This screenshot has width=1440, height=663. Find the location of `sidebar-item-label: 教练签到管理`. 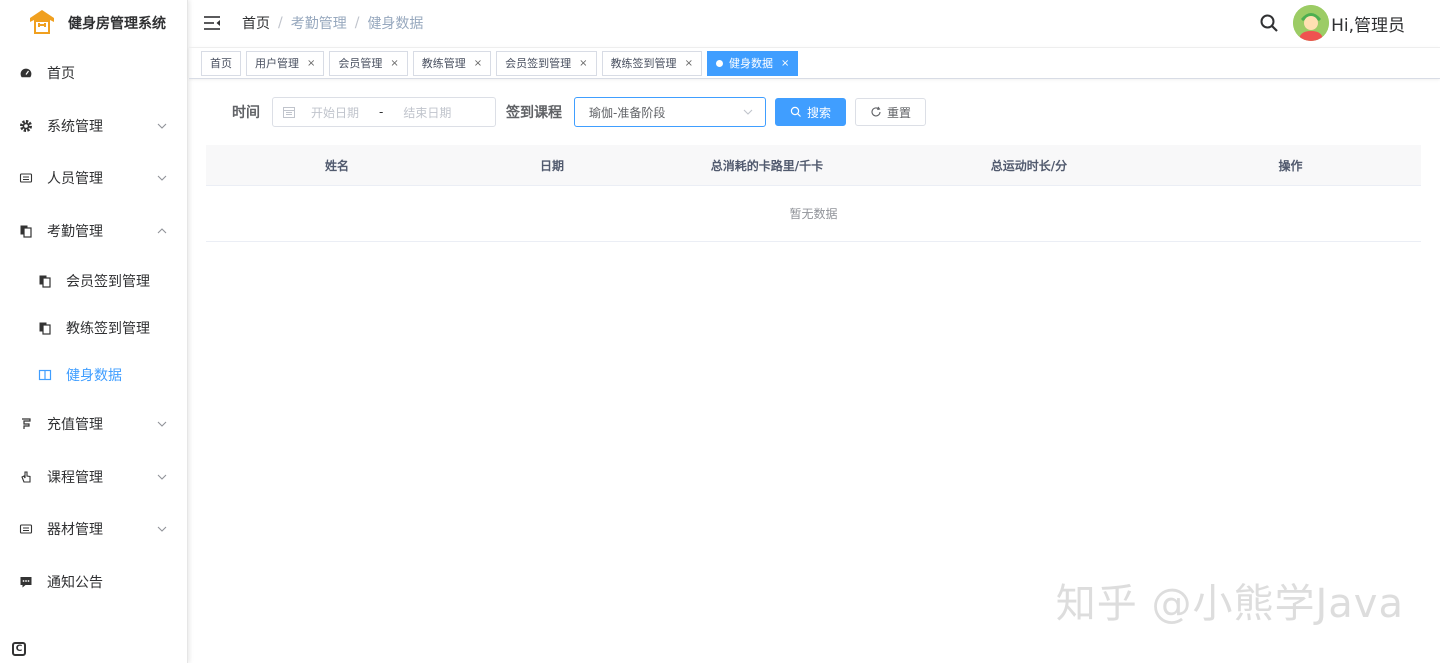

sidebar-item-label: 教练签到管理 is located at coordinates (108, 328).